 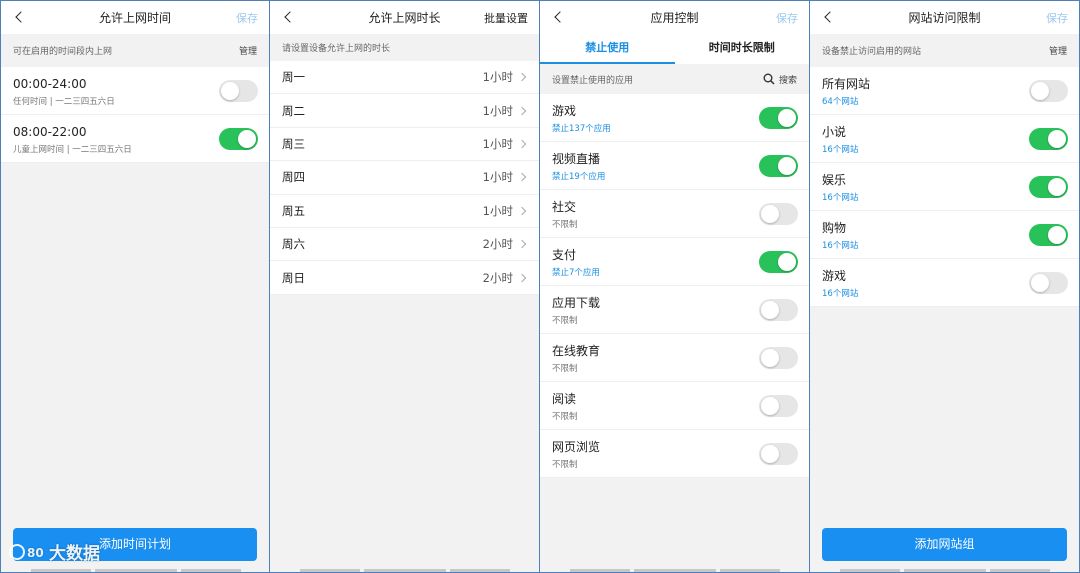 What do you see at coordinates (135, 91) in the screenshot?
I see `time-plan-item: 00:00-24:00 任何时间 | 一二三四五六日` at bounding box center [135, 91].